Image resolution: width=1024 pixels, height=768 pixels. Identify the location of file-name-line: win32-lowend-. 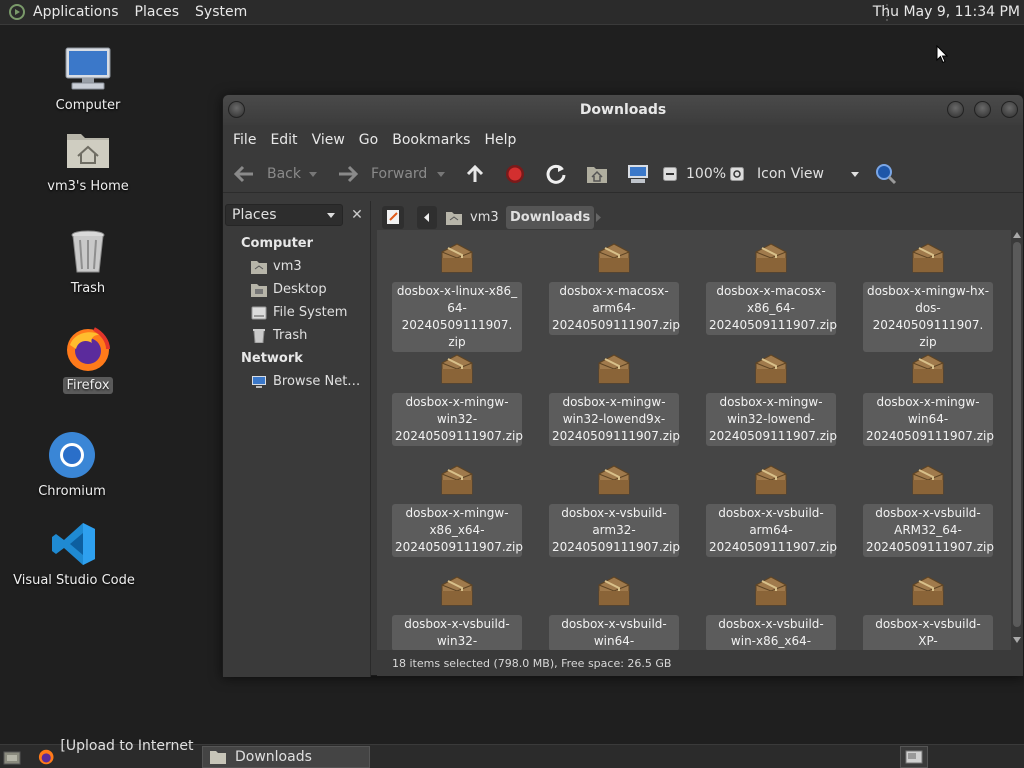
(771, 419).